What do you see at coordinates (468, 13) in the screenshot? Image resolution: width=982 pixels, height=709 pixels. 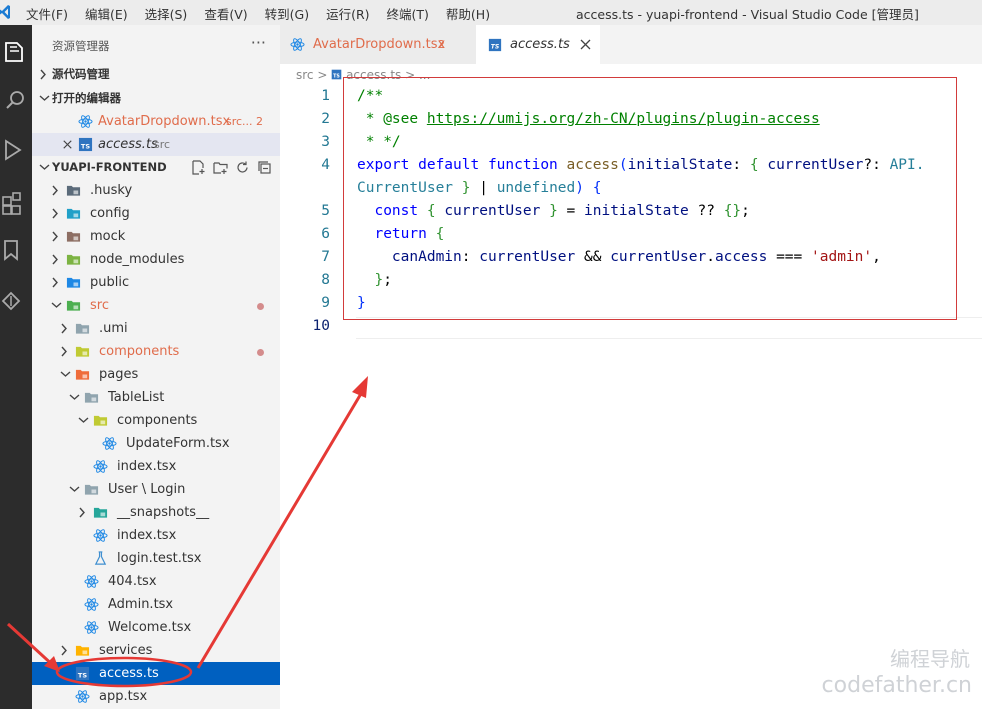 I see `menu-help: 帮助(H)` at bounding box center [468, 13].